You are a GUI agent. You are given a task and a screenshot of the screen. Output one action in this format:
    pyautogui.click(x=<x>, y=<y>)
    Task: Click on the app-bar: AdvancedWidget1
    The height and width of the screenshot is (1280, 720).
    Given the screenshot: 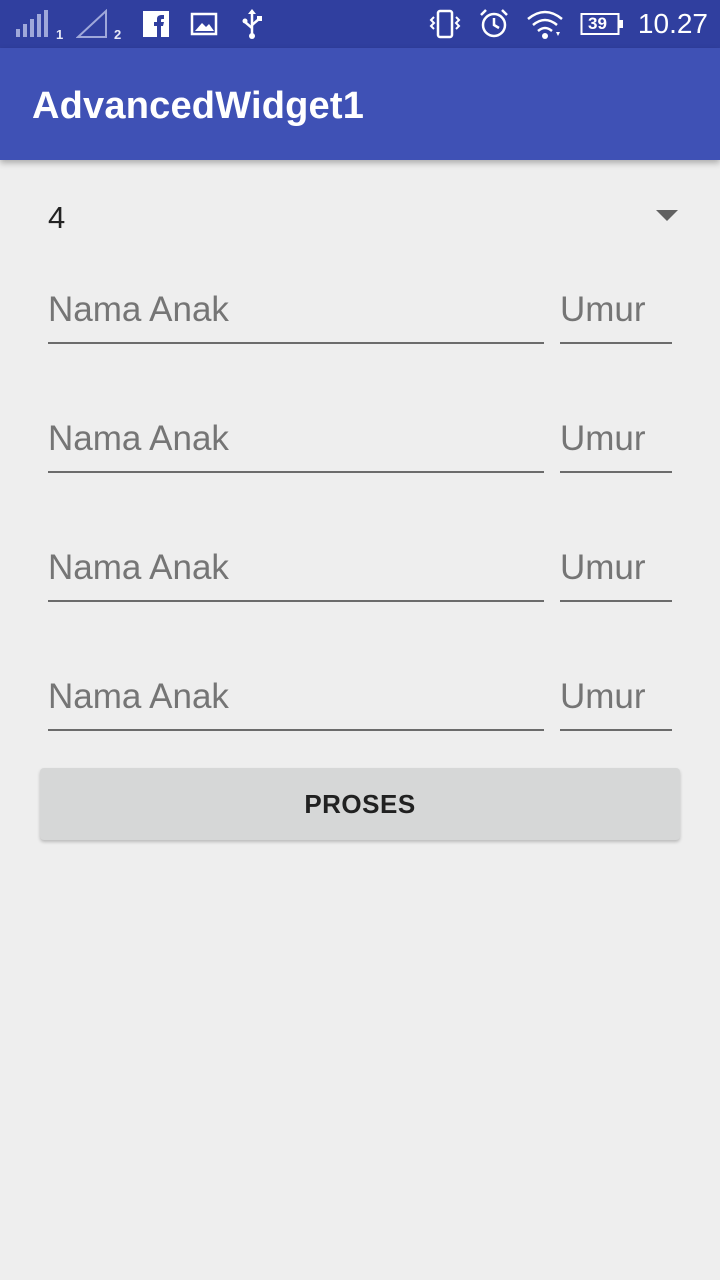 What is the action you would take?
    pyautogui.click(x=360, y=104)
    